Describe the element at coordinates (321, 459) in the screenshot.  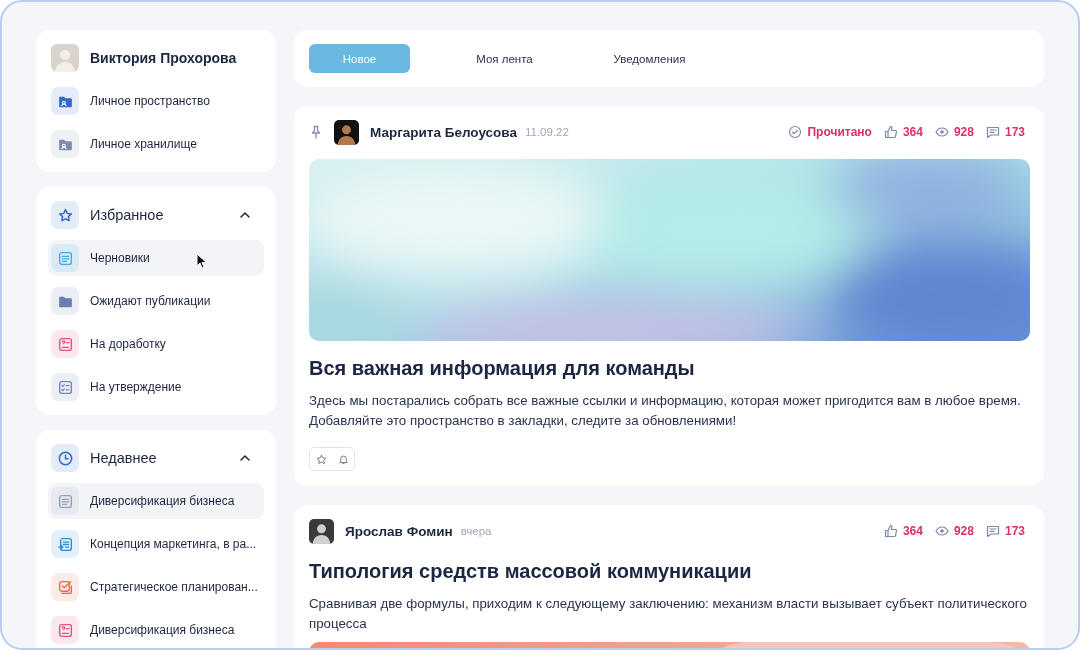
I see `star-icon` at that location.